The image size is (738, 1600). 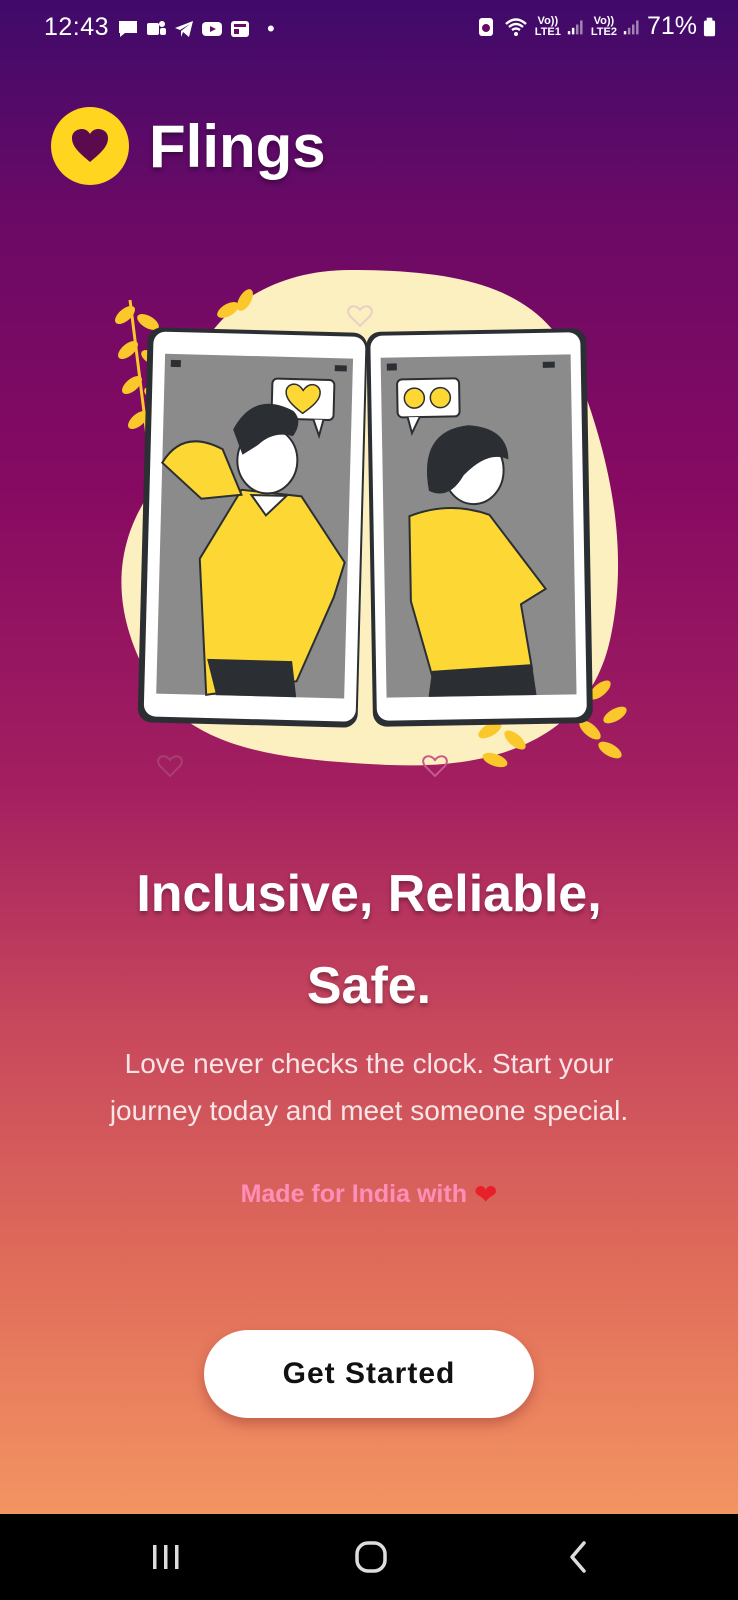 I want to click on made-for-text: Made for India with, so click(x=353, y=1194).